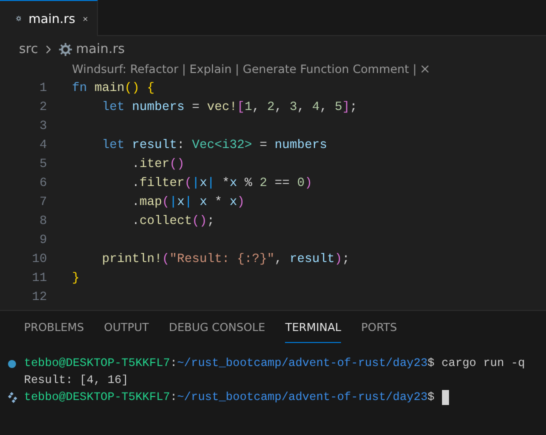 The height and width of the screenshot is (435, 546). I want to click on code-line: .filter(|x| *x % 2 == 0), so click(221, 183).